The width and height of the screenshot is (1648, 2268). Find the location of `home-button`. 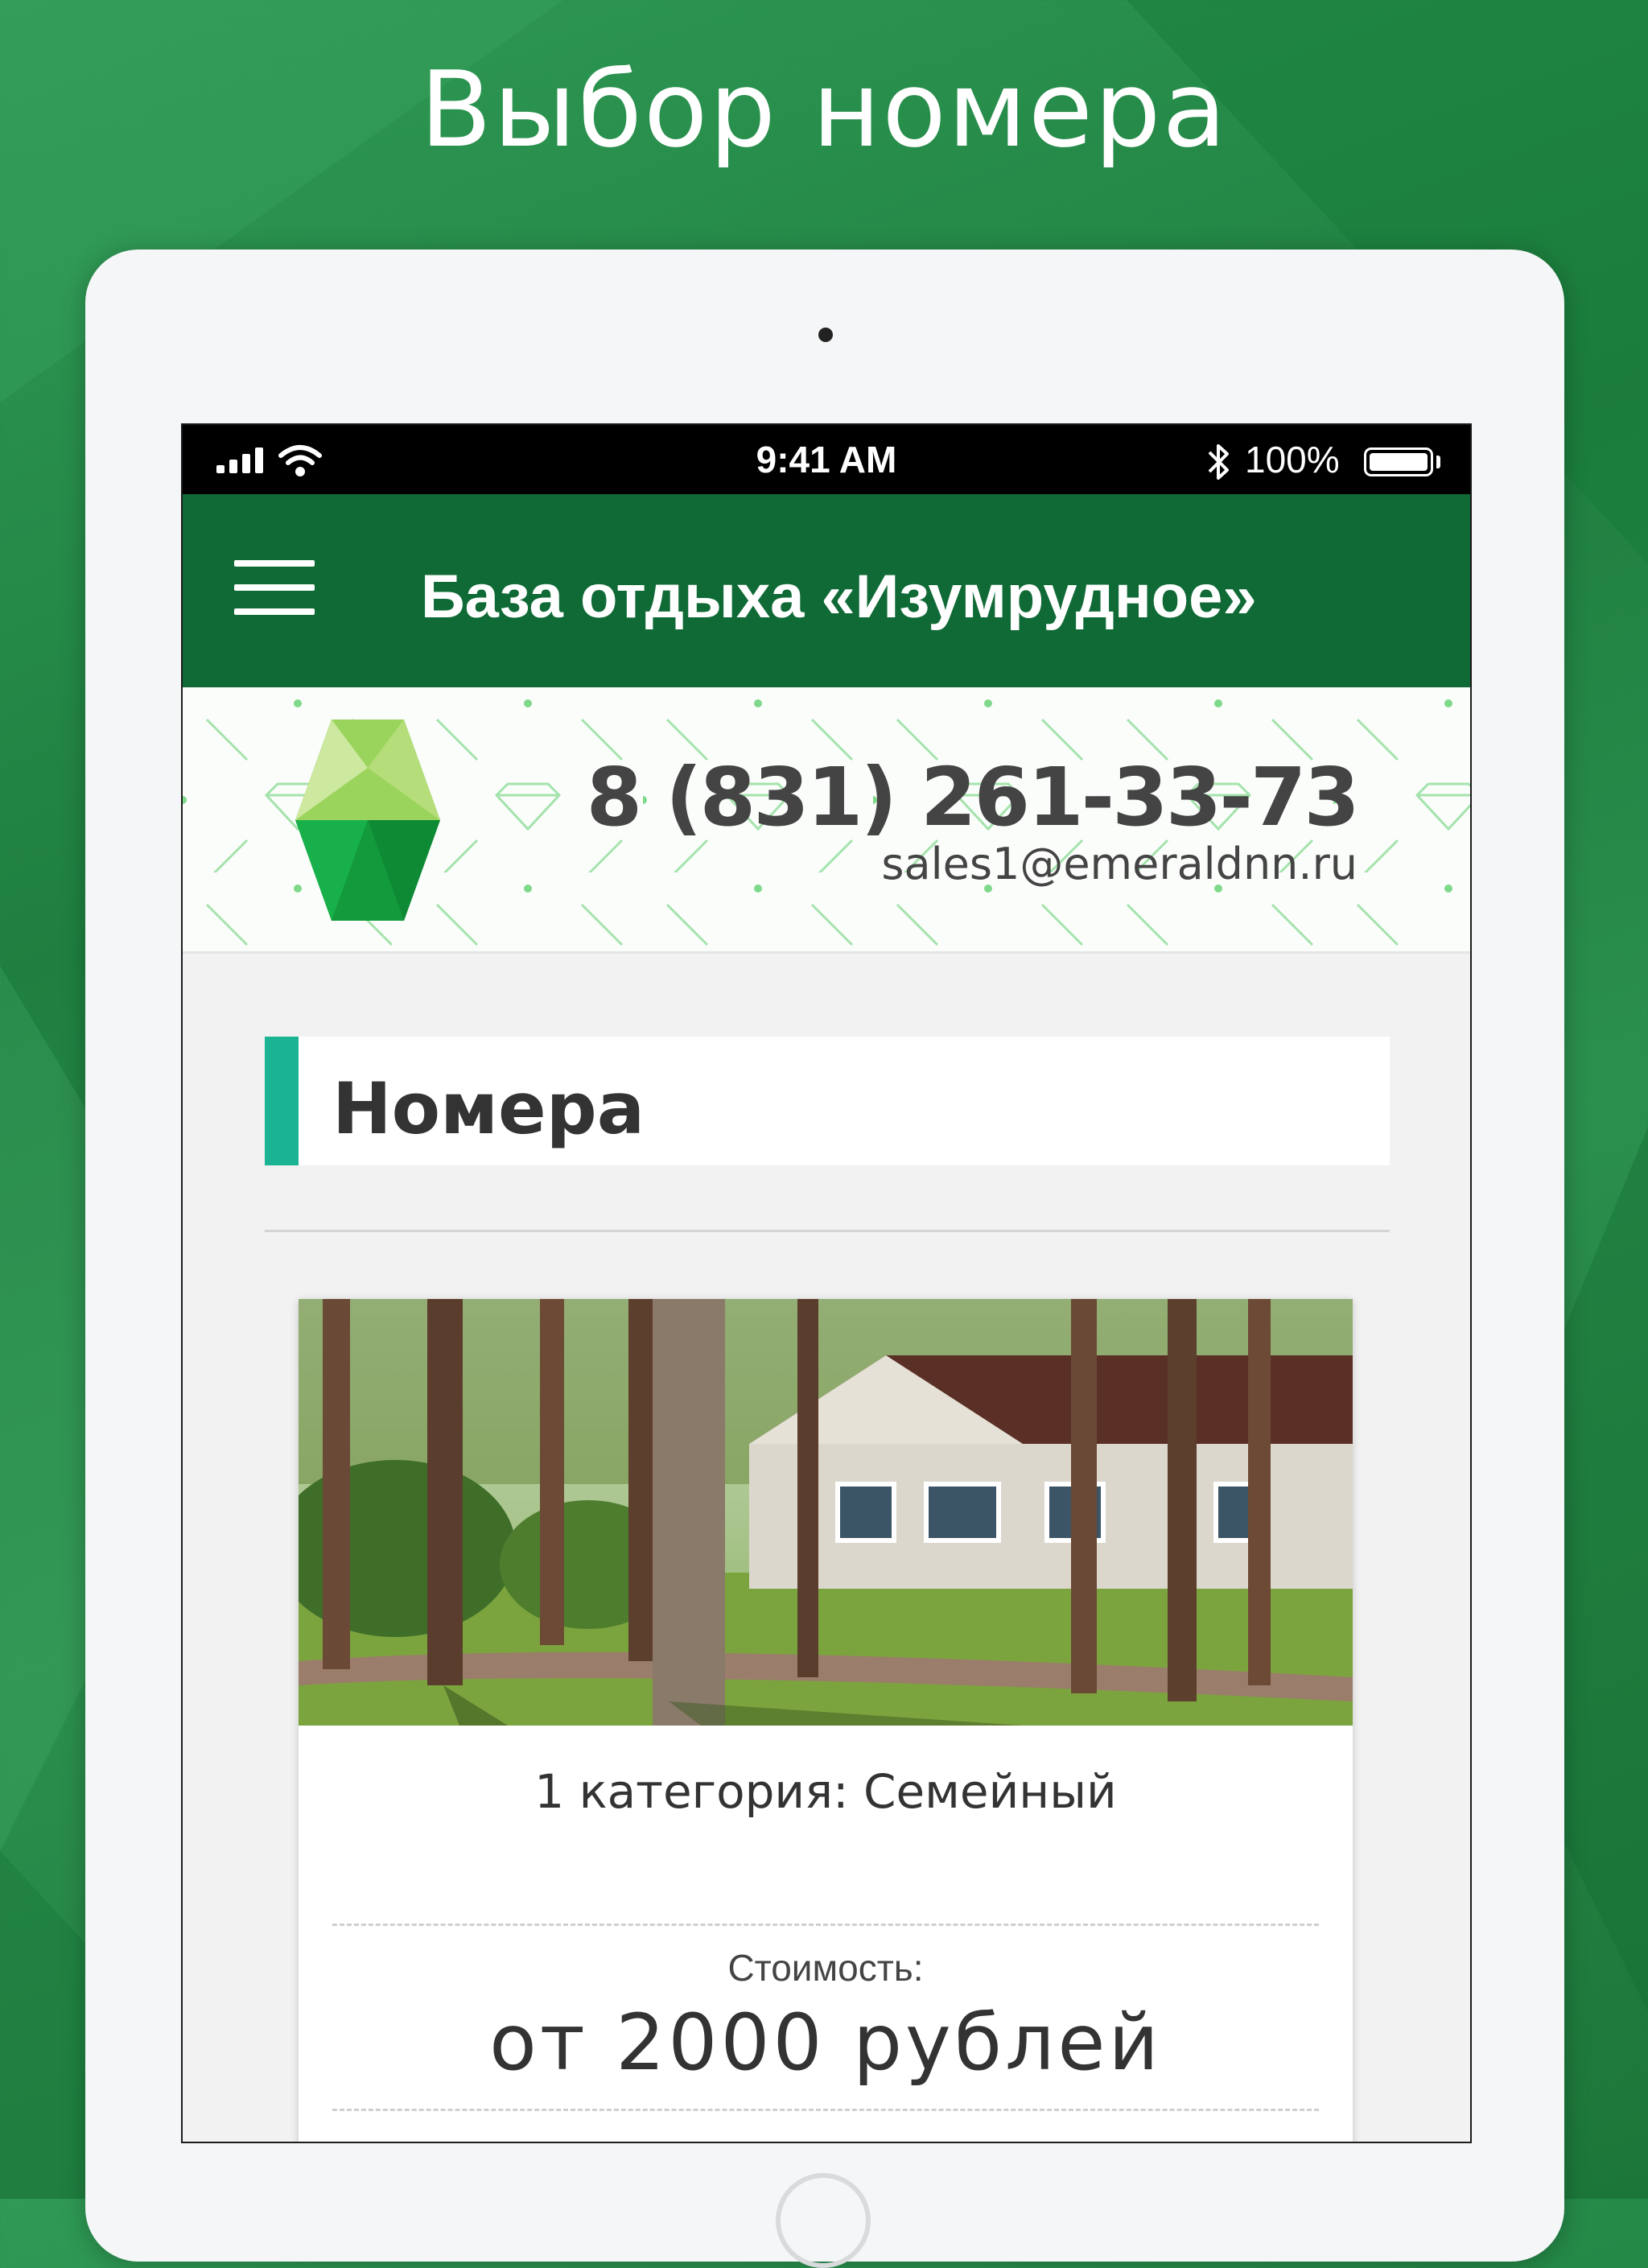

home-button is located at coordinates (823, 2220).